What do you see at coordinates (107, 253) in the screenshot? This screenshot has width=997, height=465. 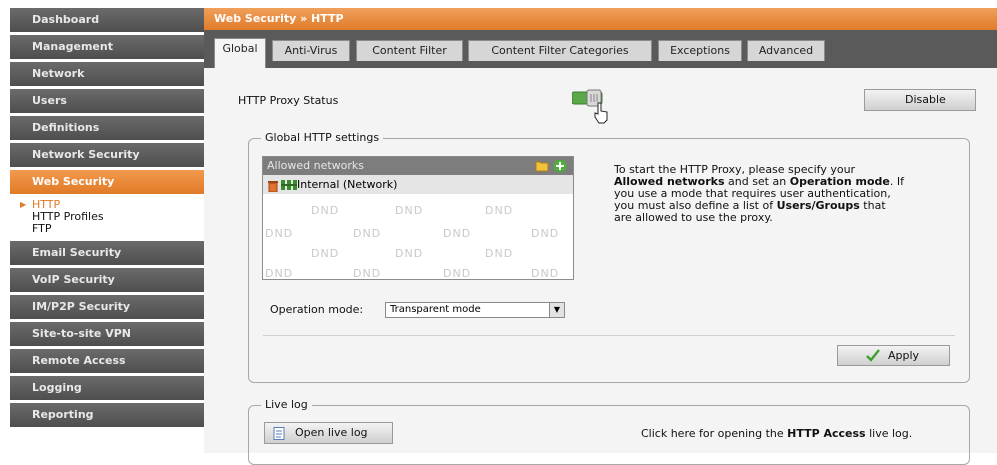 I see `sidebar-item-email-security: Email Security` at bounding box center [107, 253].